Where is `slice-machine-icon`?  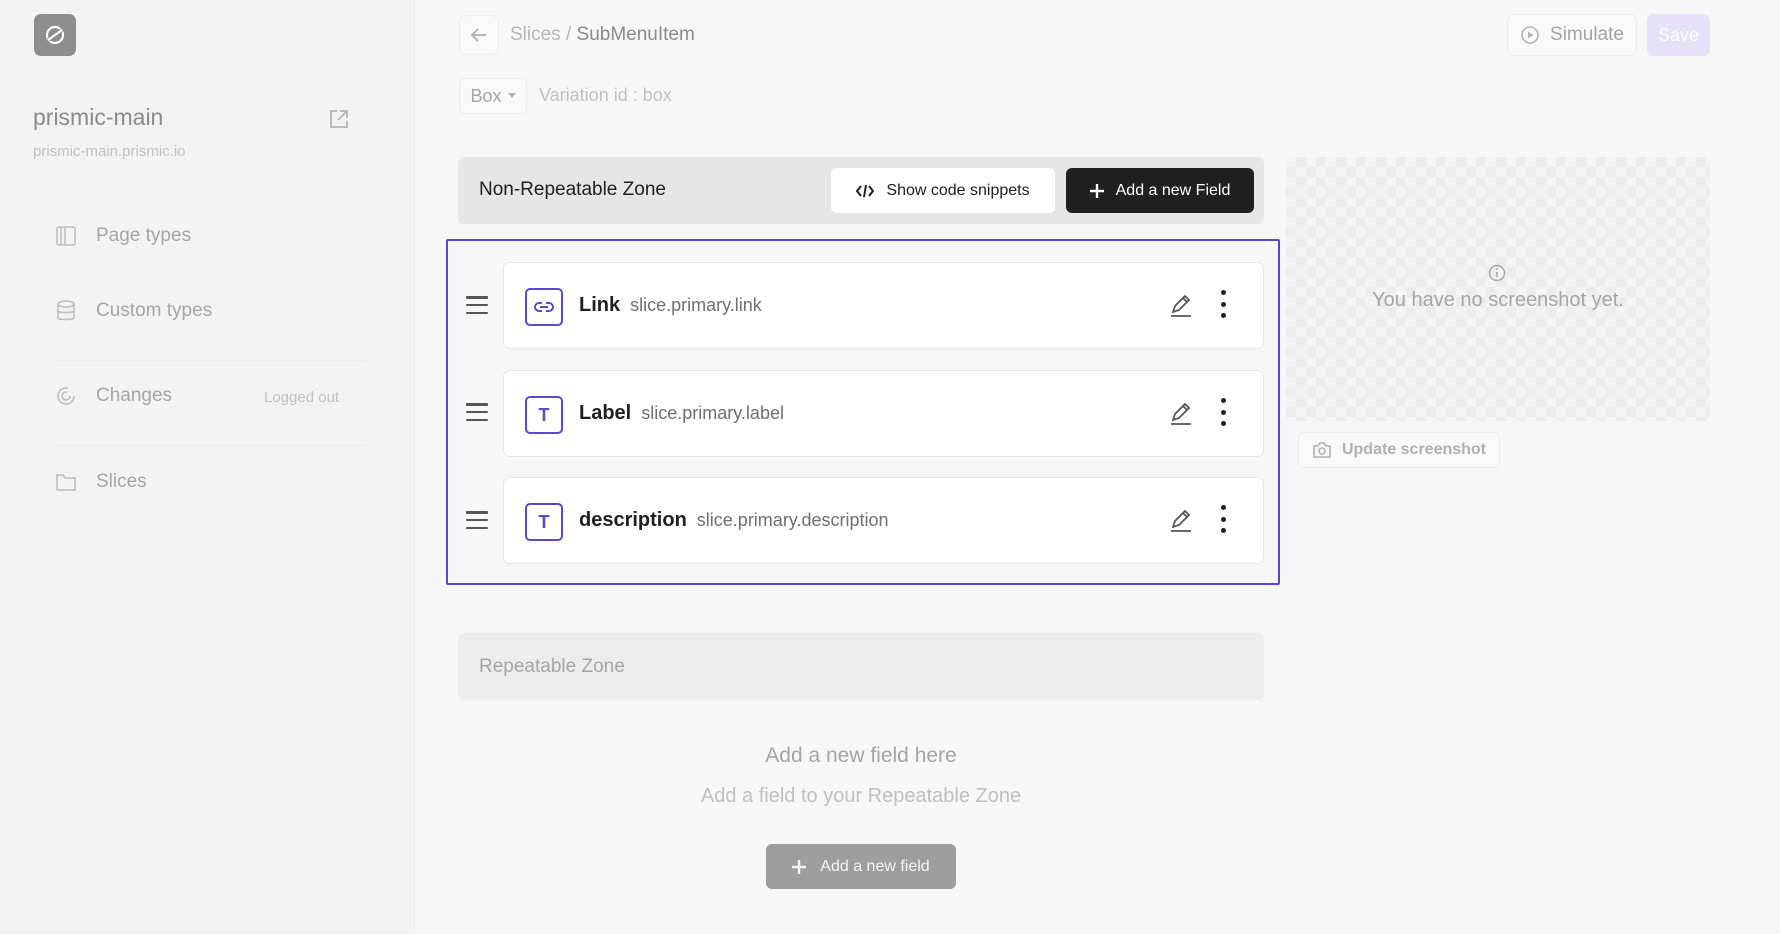 slice-machine-icon is located at coordinates (55, 35).